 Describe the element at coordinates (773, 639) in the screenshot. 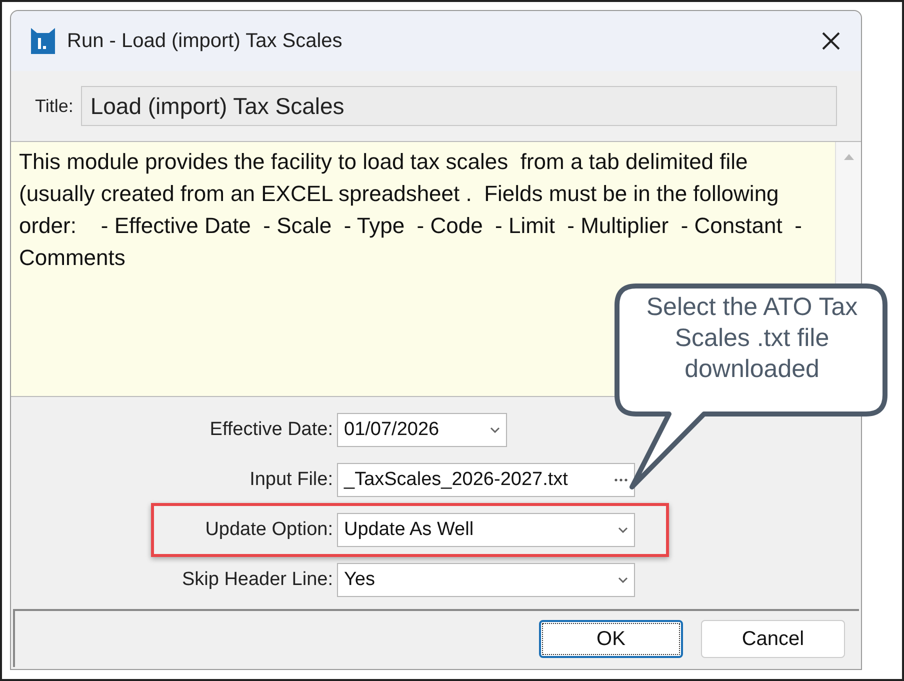

I see `cancel-button: Cancel` at that location.